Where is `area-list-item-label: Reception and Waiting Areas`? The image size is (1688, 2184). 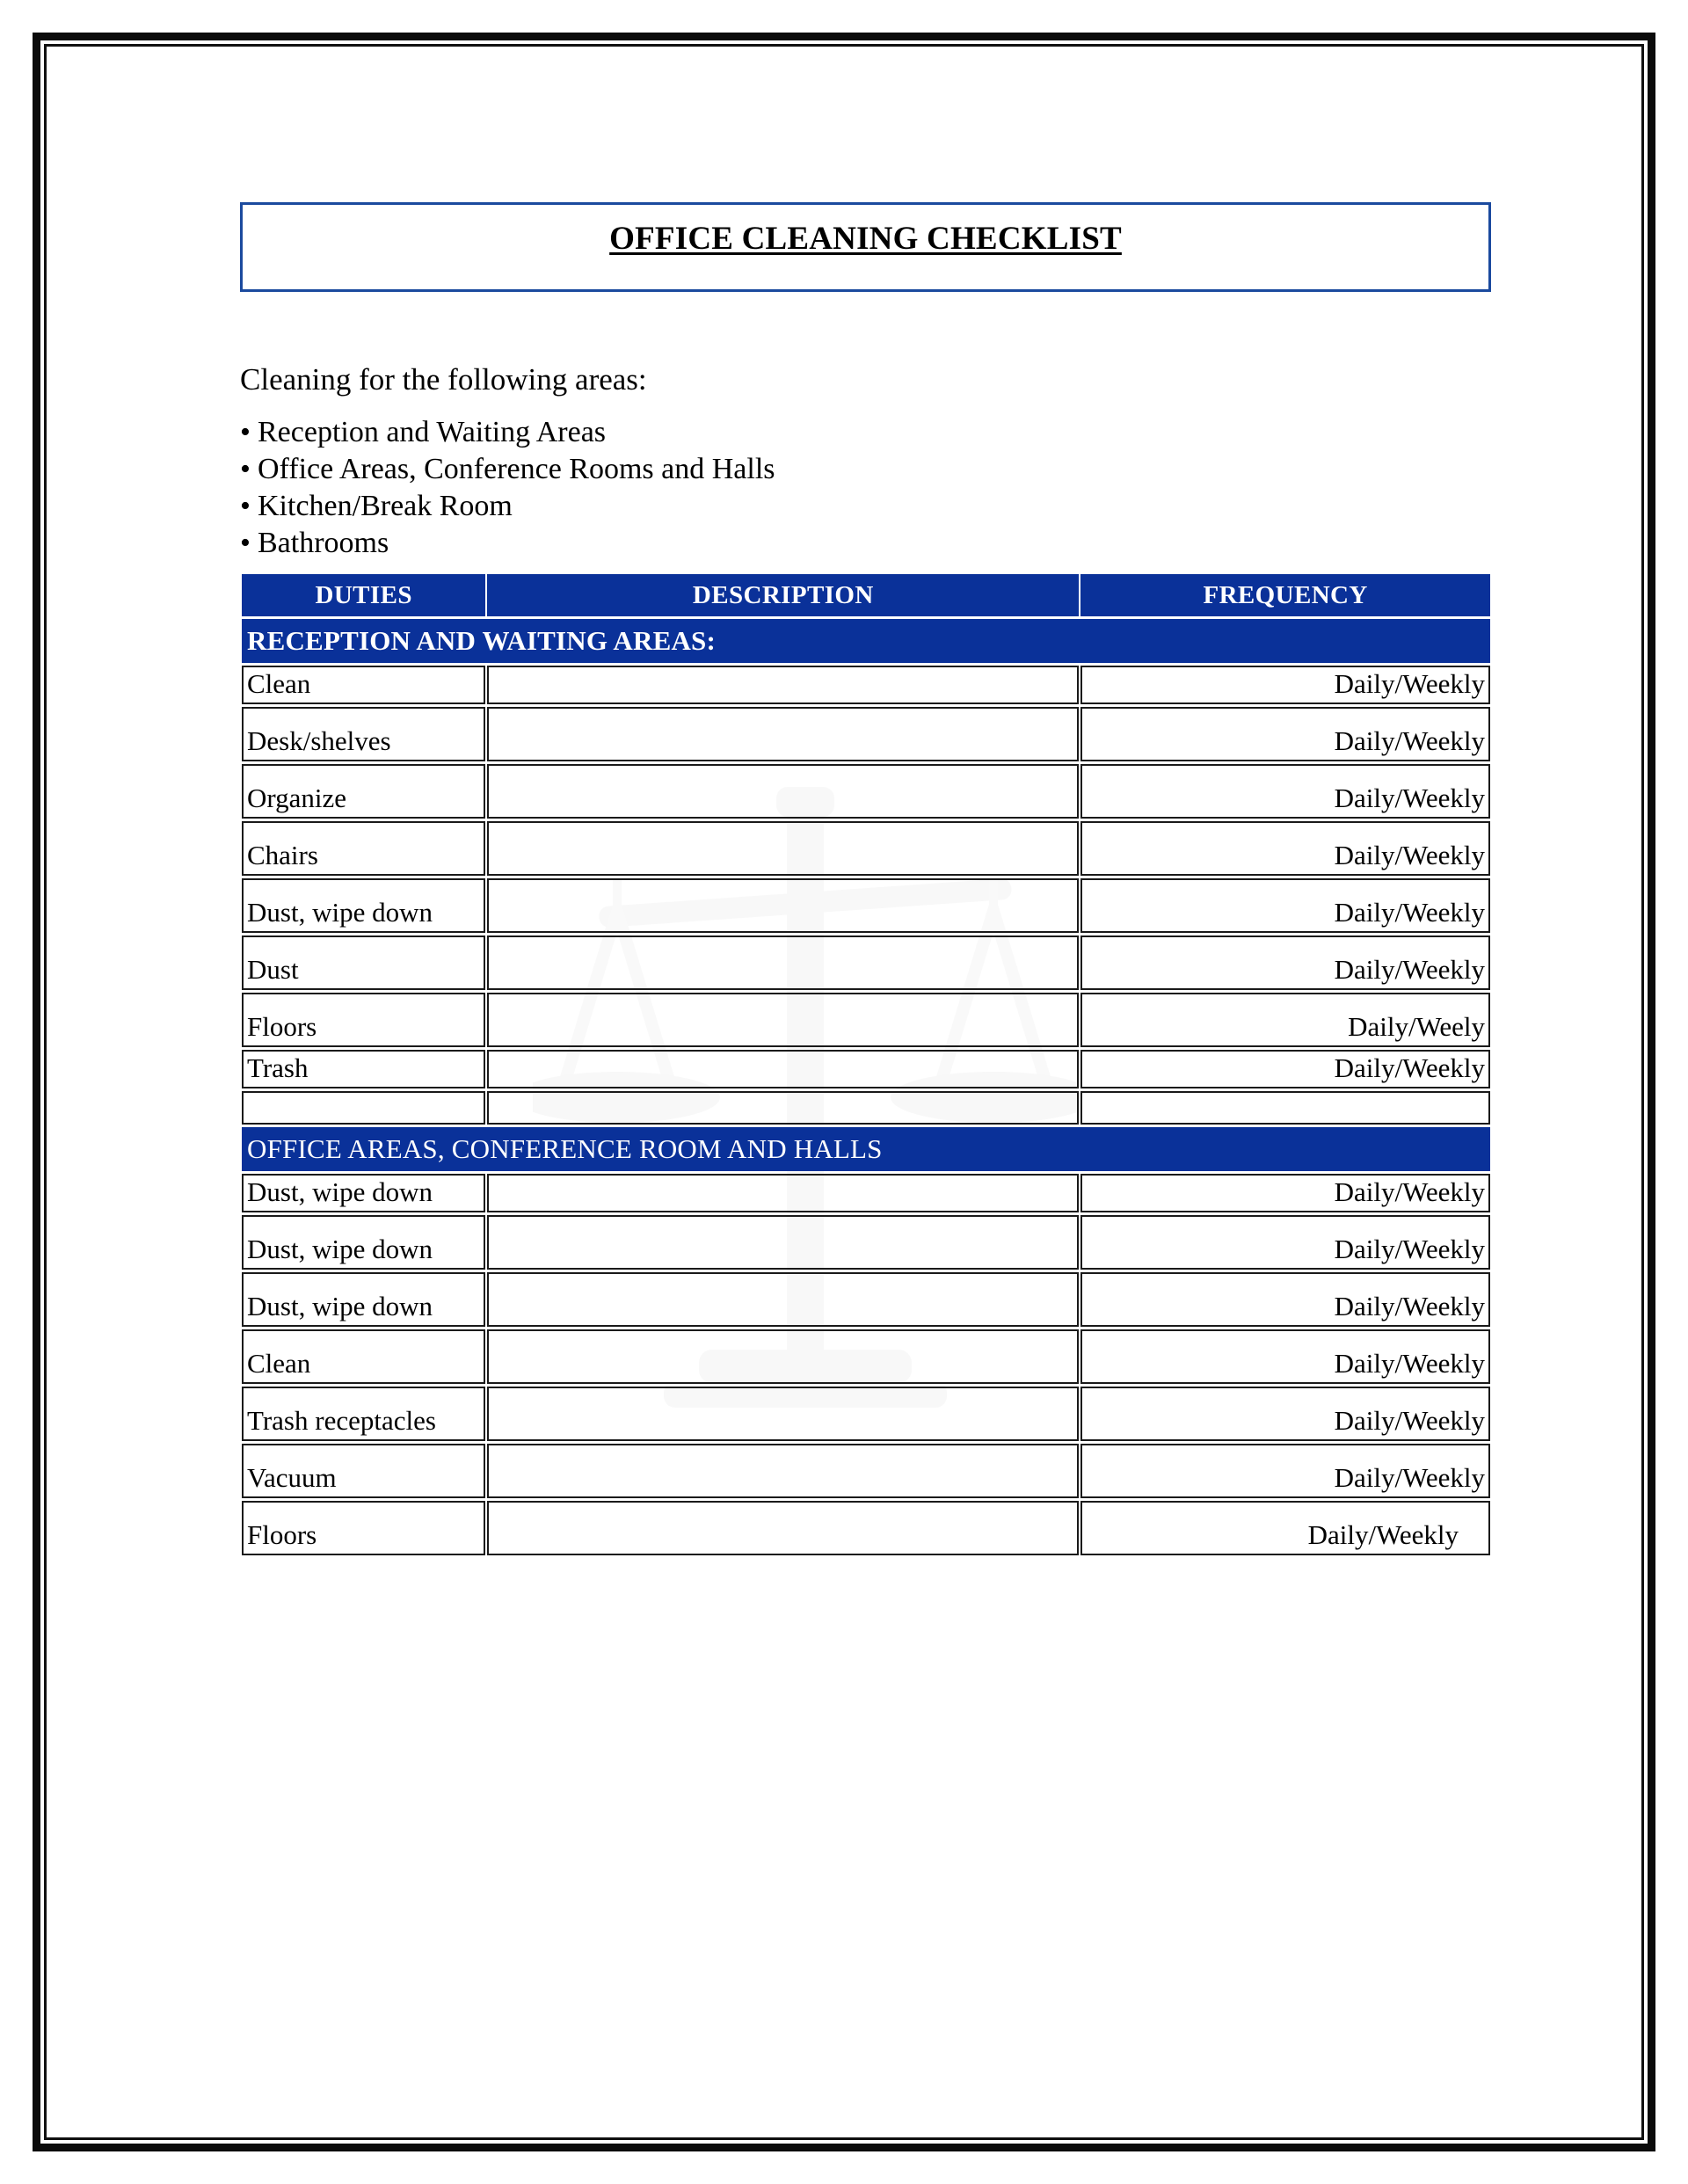
area-list-item-label: Reception and Waiting Areas is located at coordinates (432, 432).